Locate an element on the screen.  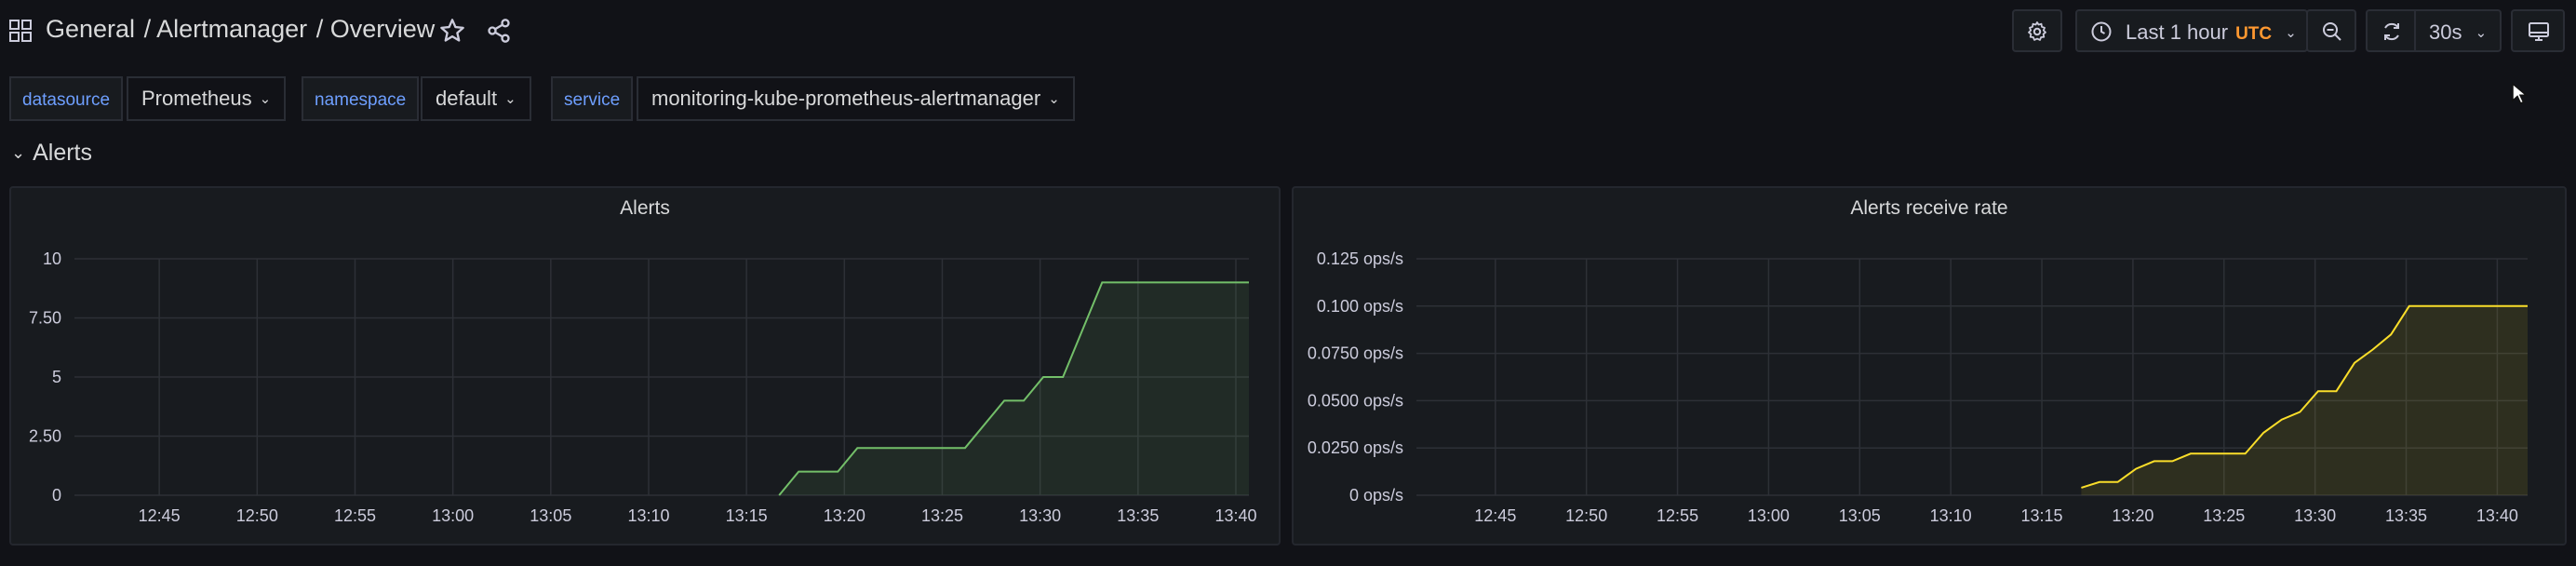
zoom-out-button is located at coordinates (2331, 31).